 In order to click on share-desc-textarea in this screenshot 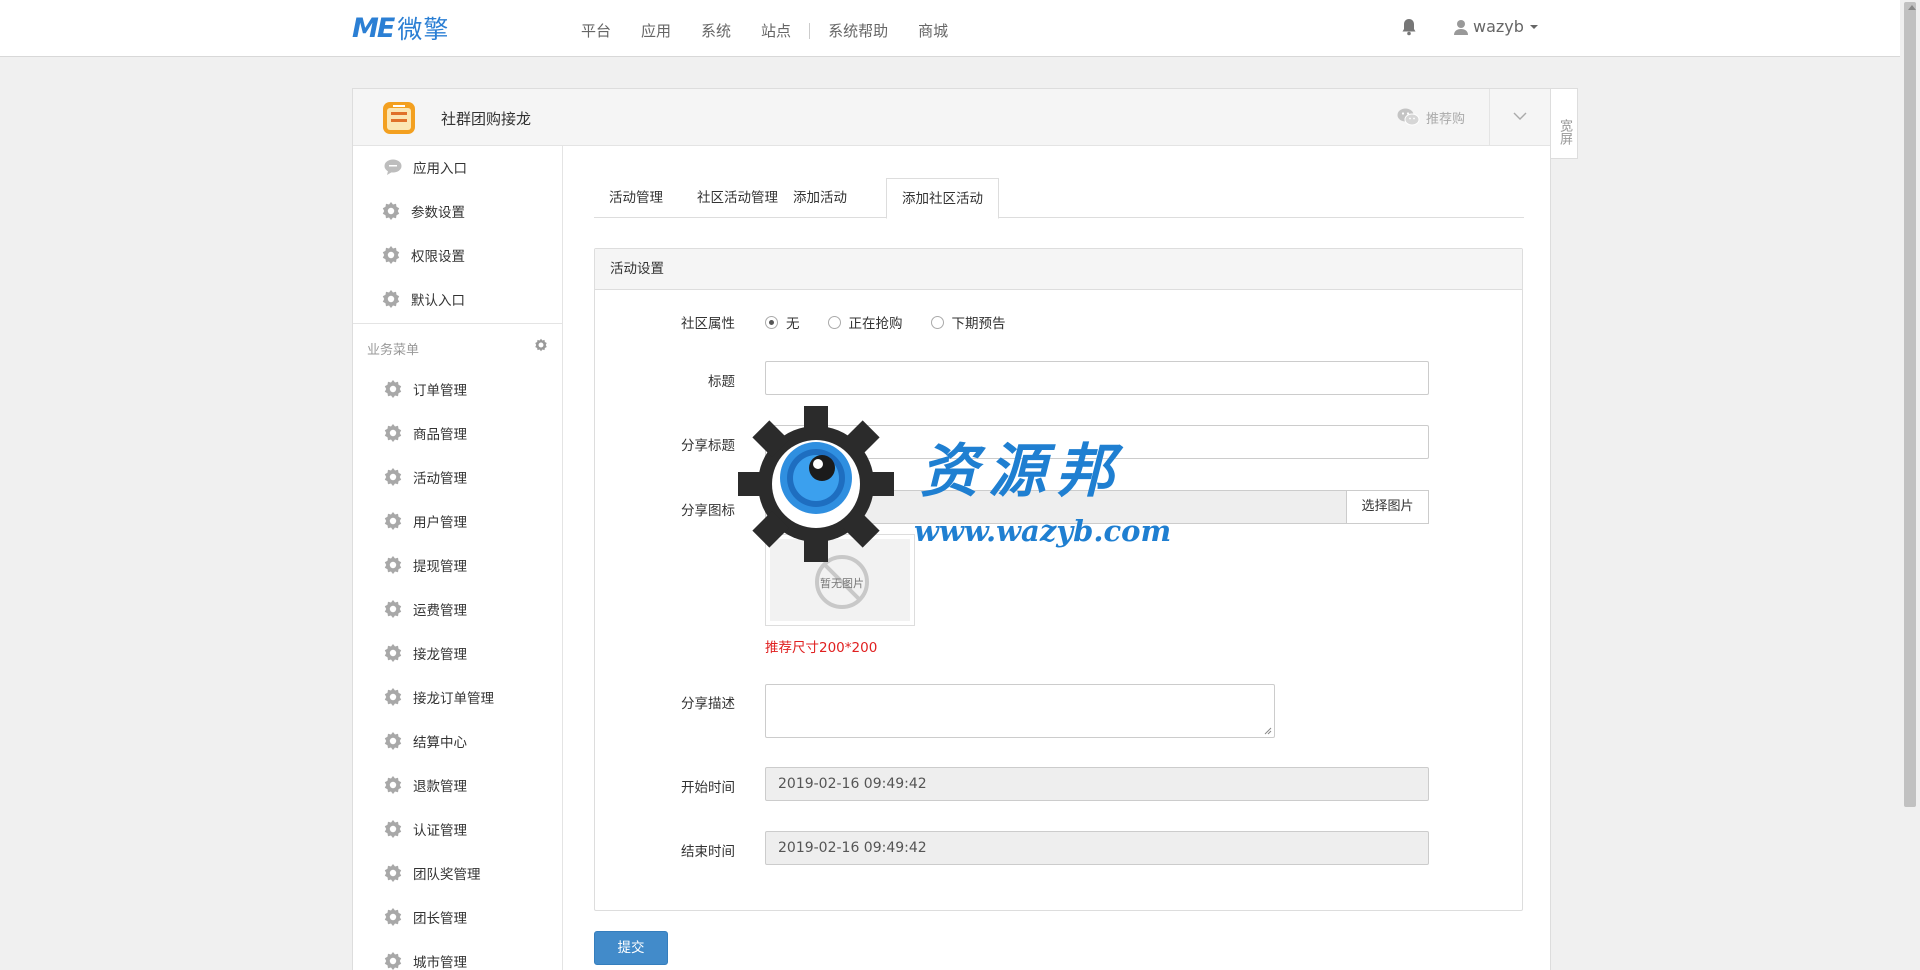, I will do `click(1020, 711)`.